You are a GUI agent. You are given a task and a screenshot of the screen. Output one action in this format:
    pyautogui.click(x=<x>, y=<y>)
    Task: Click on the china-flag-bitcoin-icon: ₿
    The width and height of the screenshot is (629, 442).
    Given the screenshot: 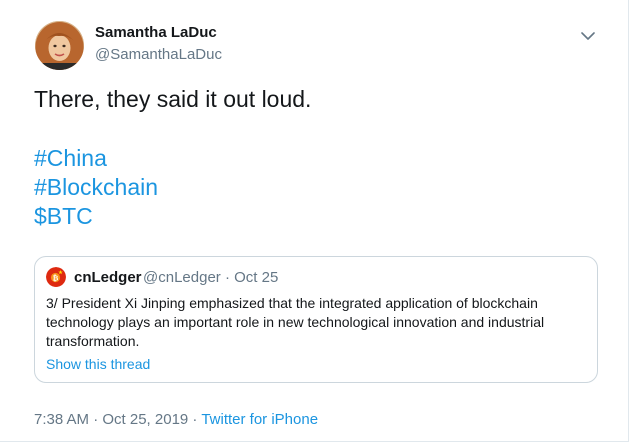 What is the action you would take?
    pyautogui.click(x=56, y=277)
    